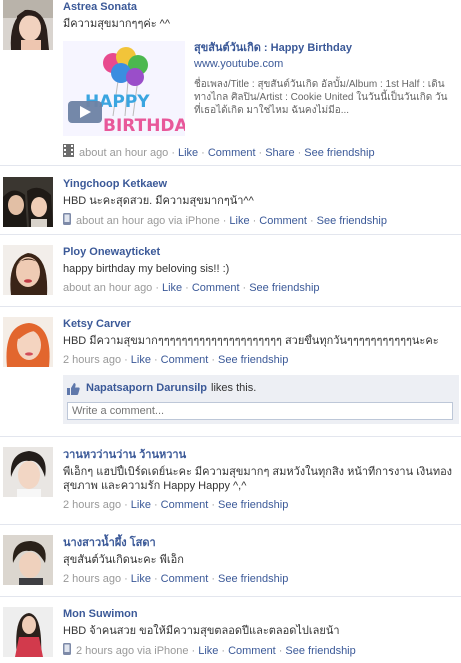  What do you see at coordinates (261, 388) in the screenshot?
I see `likes-summary: Napatsaporn Darunsilp likes this.` at bounding box center [261, 388].